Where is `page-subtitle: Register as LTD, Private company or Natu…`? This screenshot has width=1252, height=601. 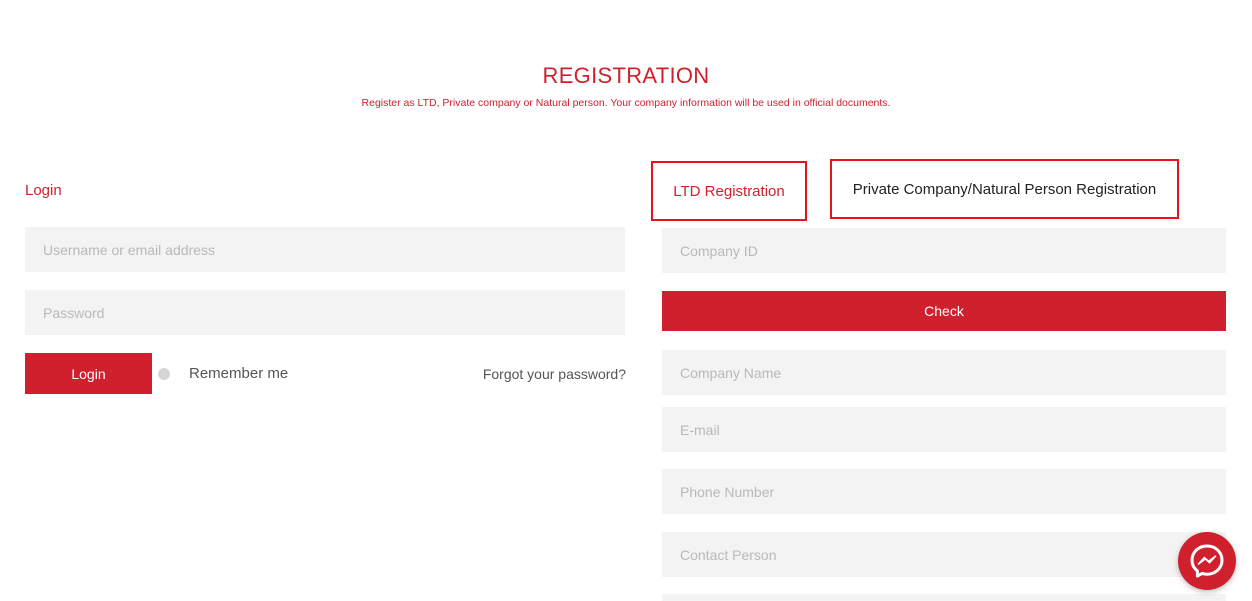
page-subtitle: Register as LTD, Private company or Natu… is located at coordinates (626, 103).